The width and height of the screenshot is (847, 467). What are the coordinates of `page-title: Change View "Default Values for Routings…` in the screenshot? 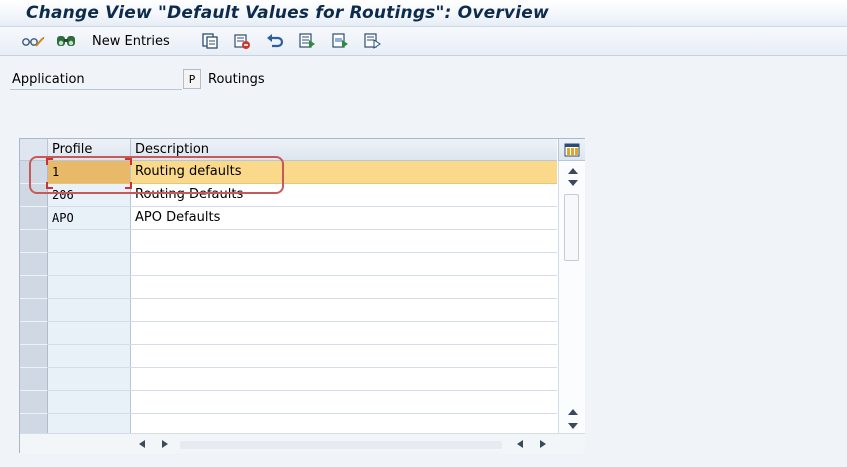 It's located at (287, 13).